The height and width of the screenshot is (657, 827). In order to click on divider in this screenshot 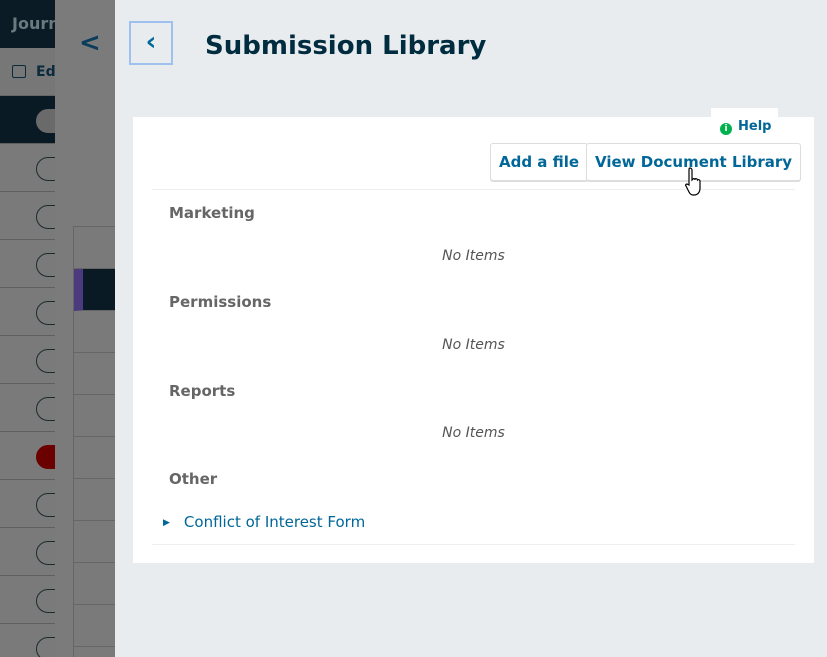, I will do `click(473, 544)`.